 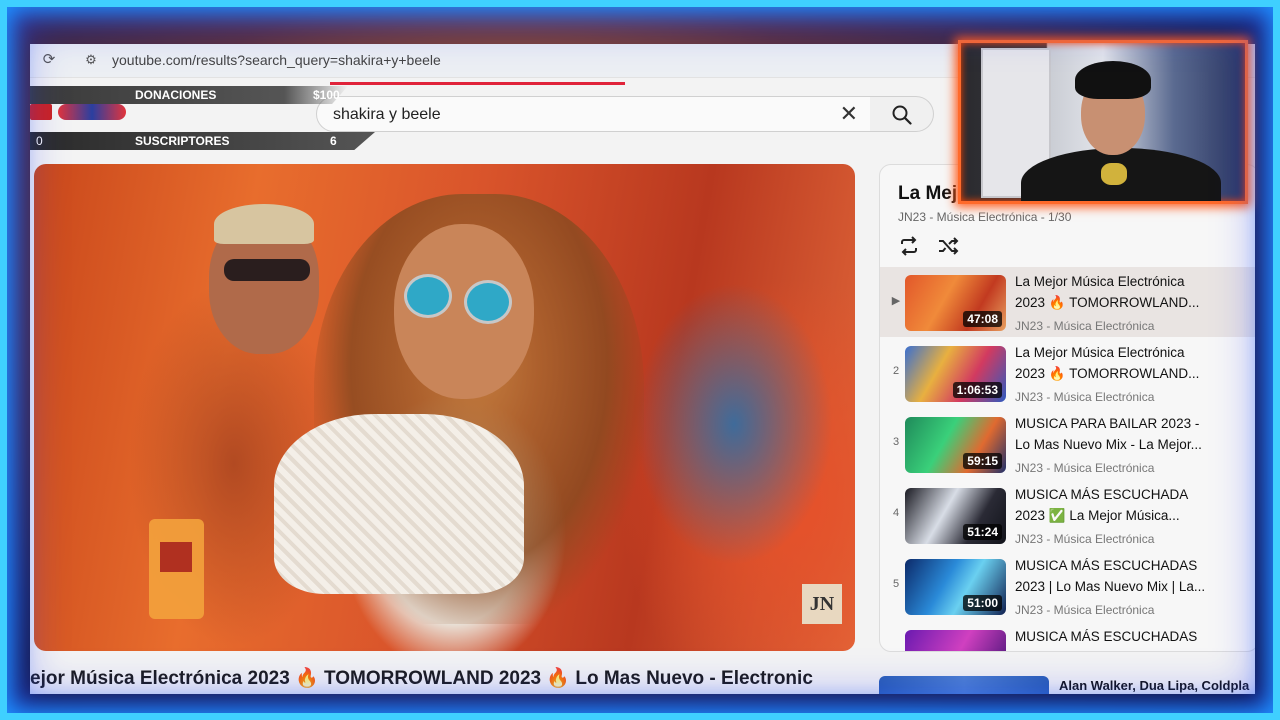 What do you see at coordinates (1127, 423) in the screenshot?
I see `playlist-item-title: MUSICA PARA BAILAR 2023 -` at bounding box center [1127, 423].